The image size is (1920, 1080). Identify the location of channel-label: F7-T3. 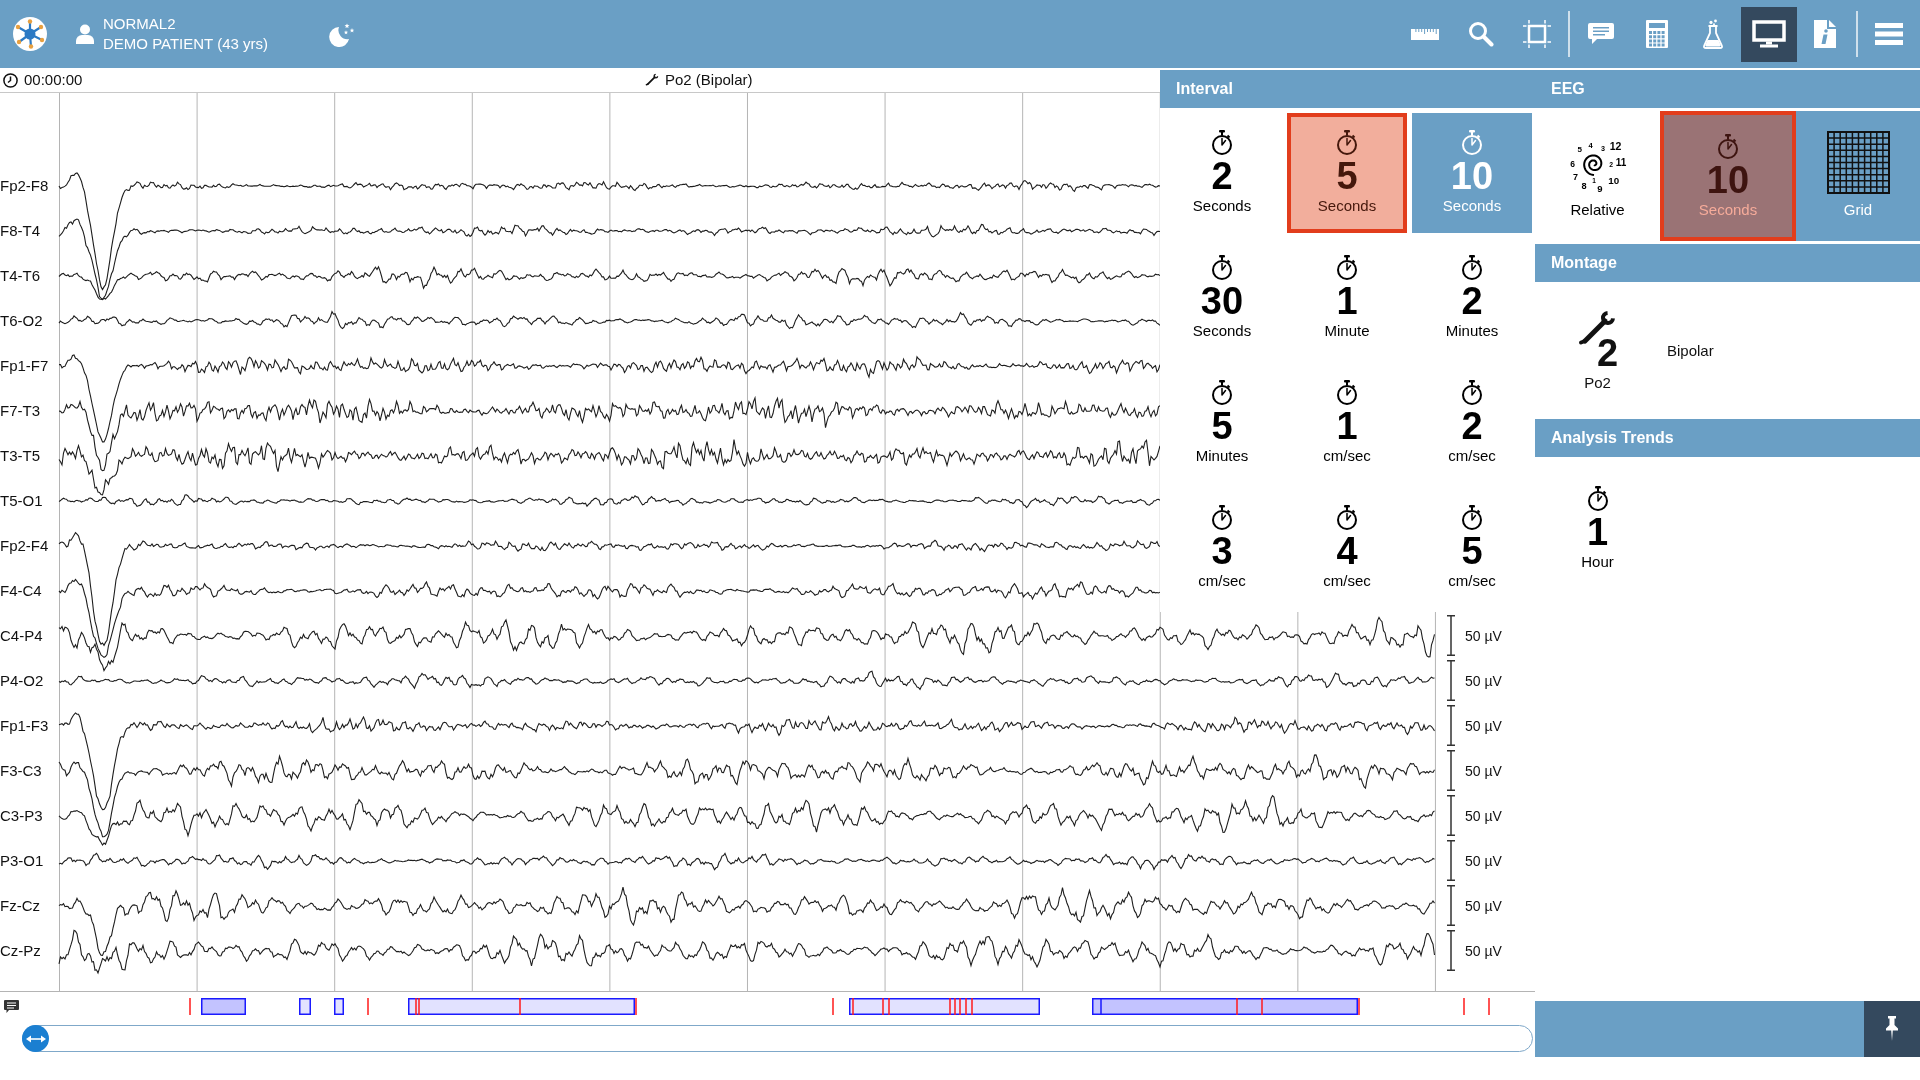
(20, 410).